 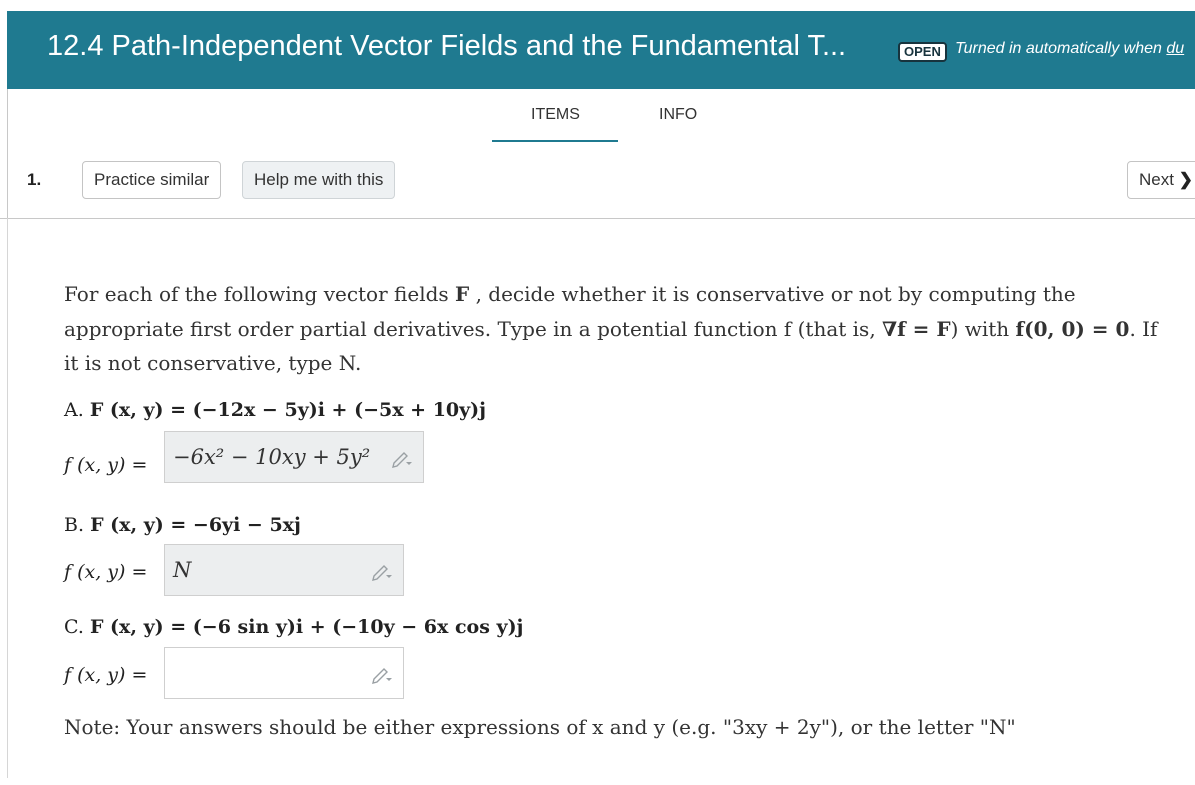 I want to click on part-b-field: B. F (x, y) = −6yi − 5xj, so click(x=182, y=525).